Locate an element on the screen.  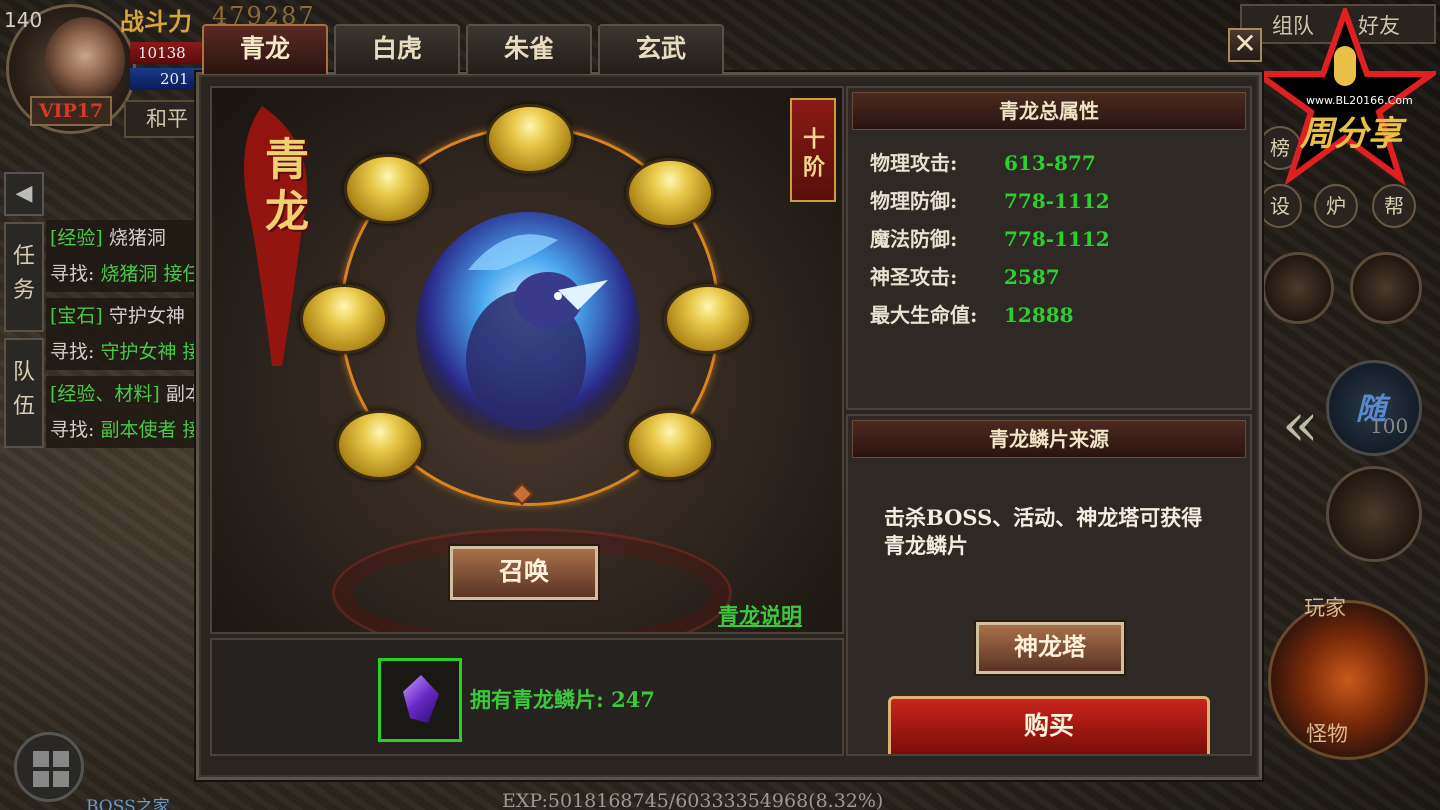
tab-white-tiger: 白虎 is located at coordinates (397, 49).